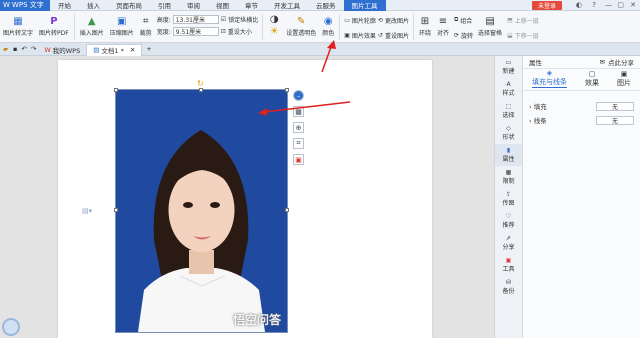 The width and height of the screenshot is (640, 338). What do you see at coordinates (114, 49) in the screenshot?
I see `tab-document1: ▤ 文档1 * ✕` at bounding box center [114, 49].